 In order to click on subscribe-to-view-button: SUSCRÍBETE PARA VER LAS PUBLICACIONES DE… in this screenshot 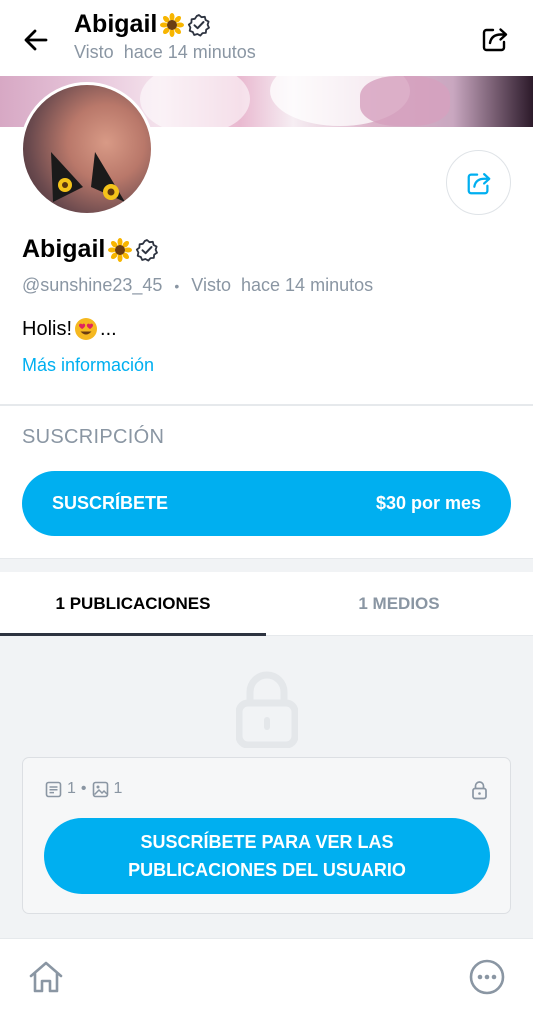, I will do `click(267, 856)`.